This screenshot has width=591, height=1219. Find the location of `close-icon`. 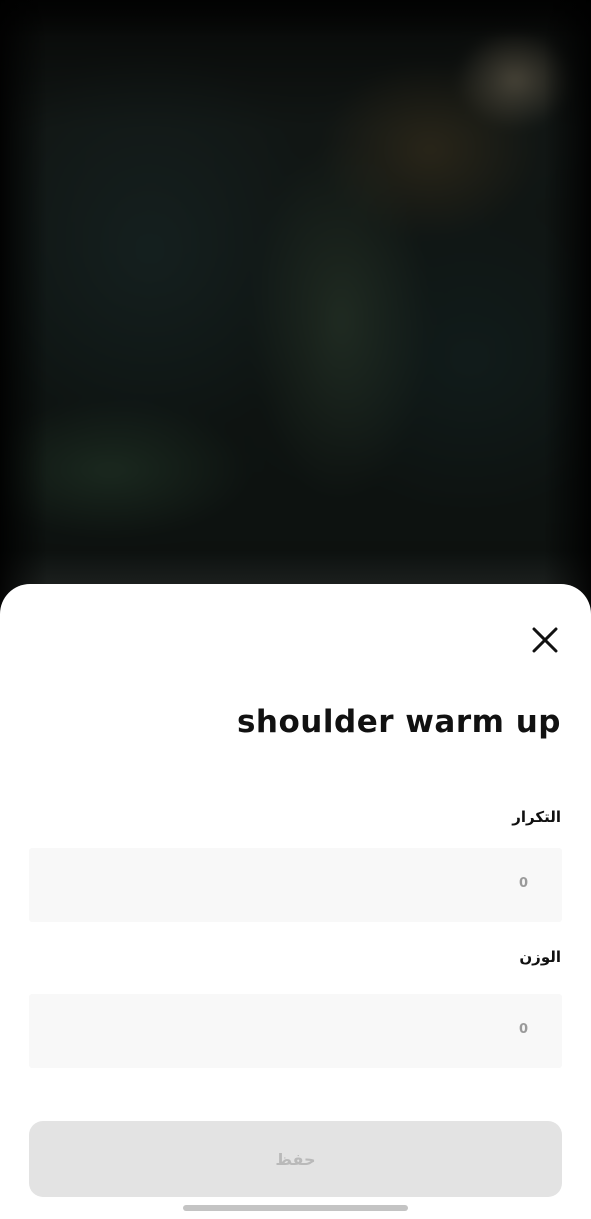

close-icon is located at coordinates (545, 640).